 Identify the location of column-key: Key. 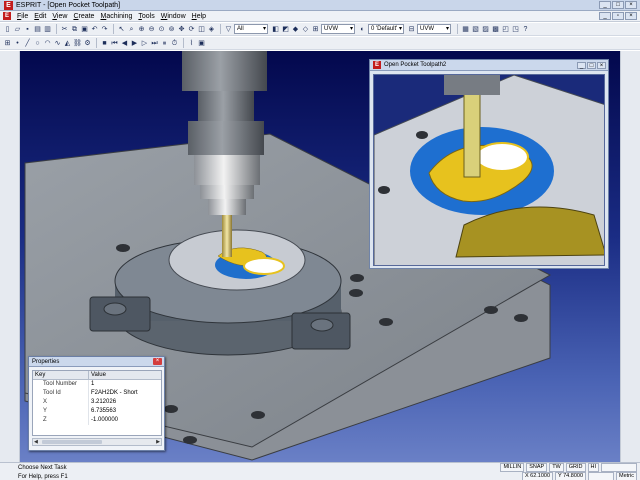
(61, 375).